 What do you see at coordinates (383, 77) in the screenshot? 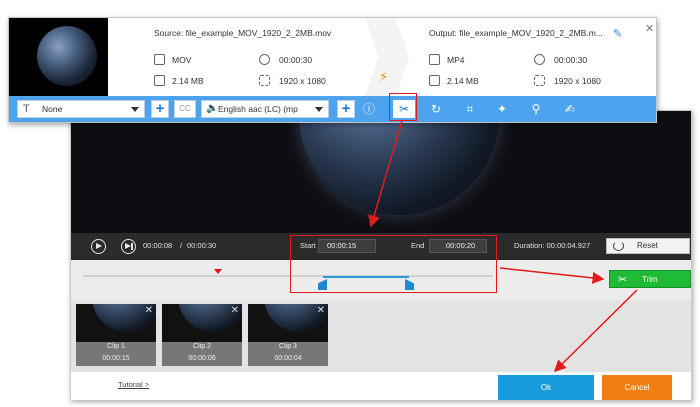
I see `lightning-icon: ⚡` at bounding box center [383, 77].